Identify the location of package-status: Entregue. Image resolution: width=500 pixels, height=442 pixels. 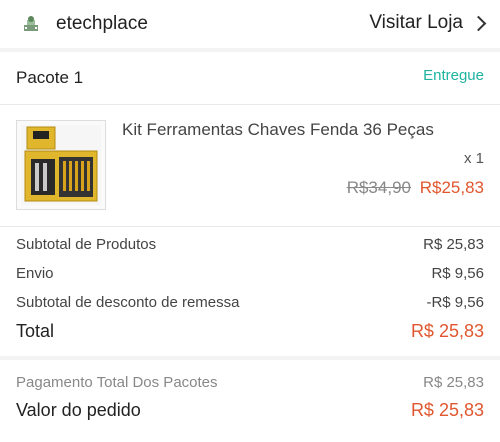
(453, 75).